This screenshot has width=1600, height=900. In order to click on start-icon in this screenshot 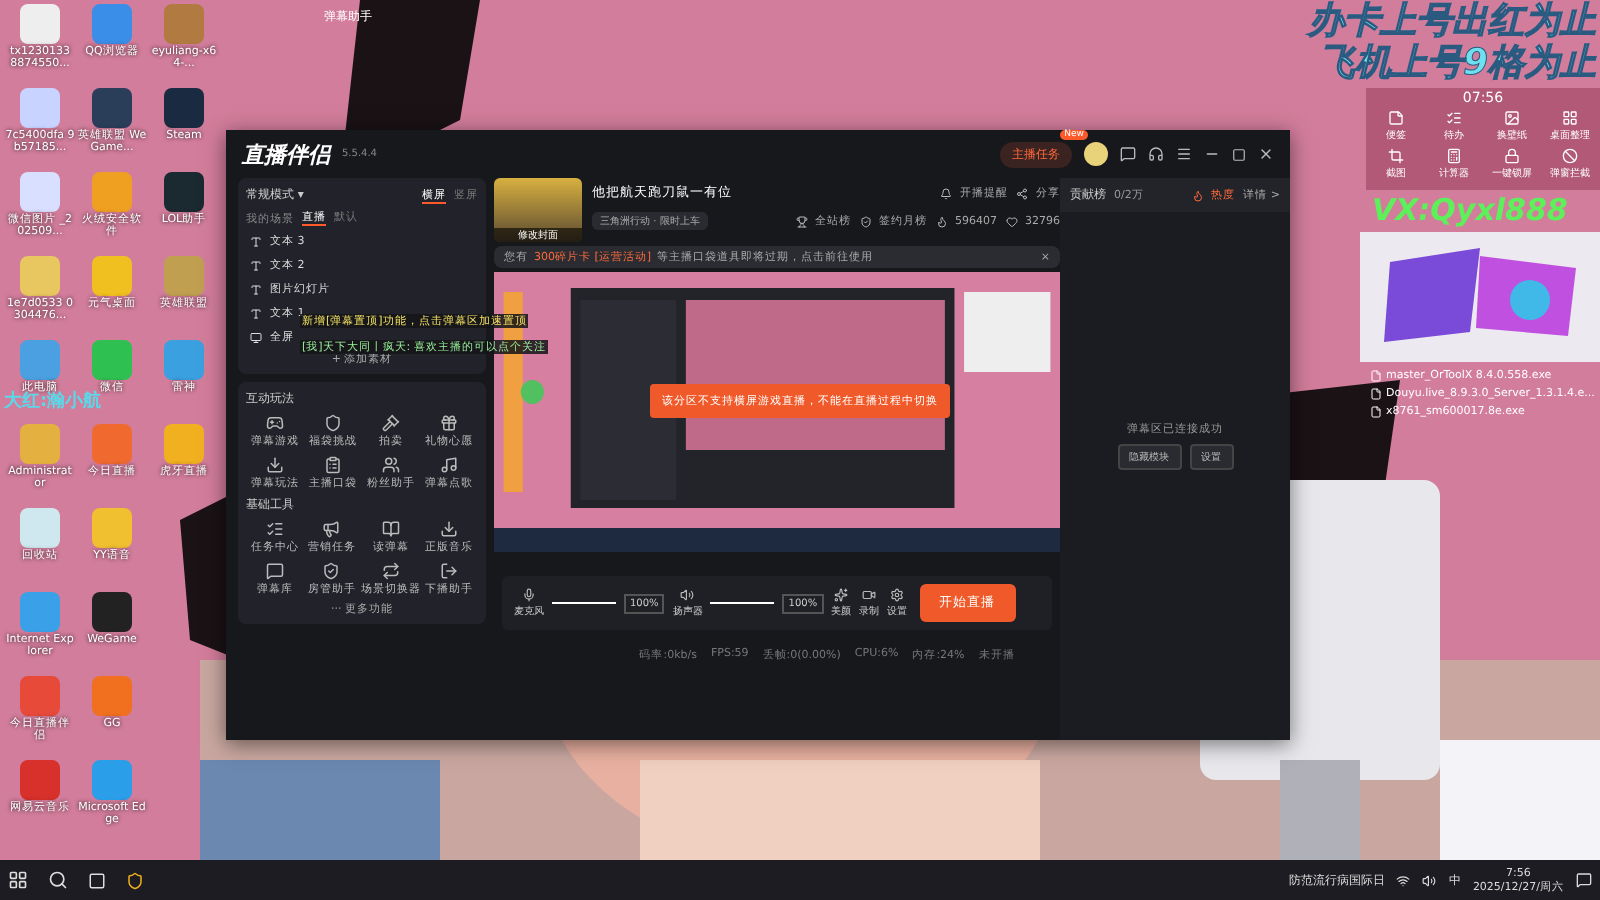, I will do `click(18, 880)`.